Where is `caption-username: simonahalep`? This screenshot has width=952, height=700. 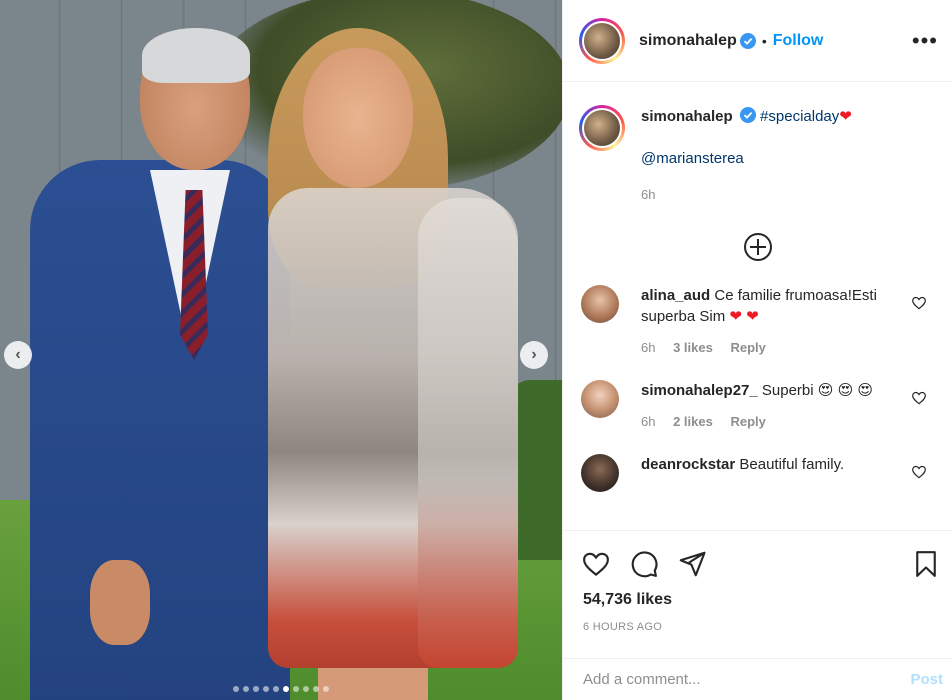
caption-username: simonahalep is located at coordinates (687, 116).